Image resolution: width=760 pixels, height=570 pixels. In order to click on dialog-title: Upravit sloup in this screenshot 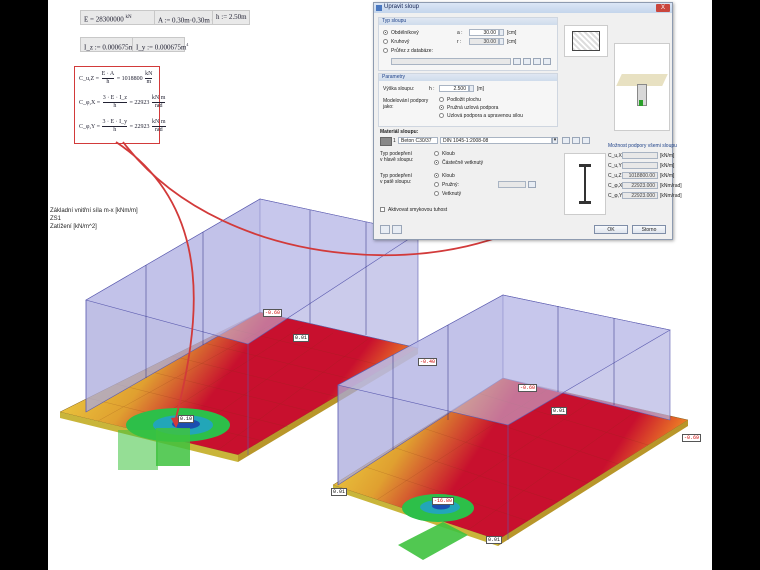, I will do `click(402, 7)`.